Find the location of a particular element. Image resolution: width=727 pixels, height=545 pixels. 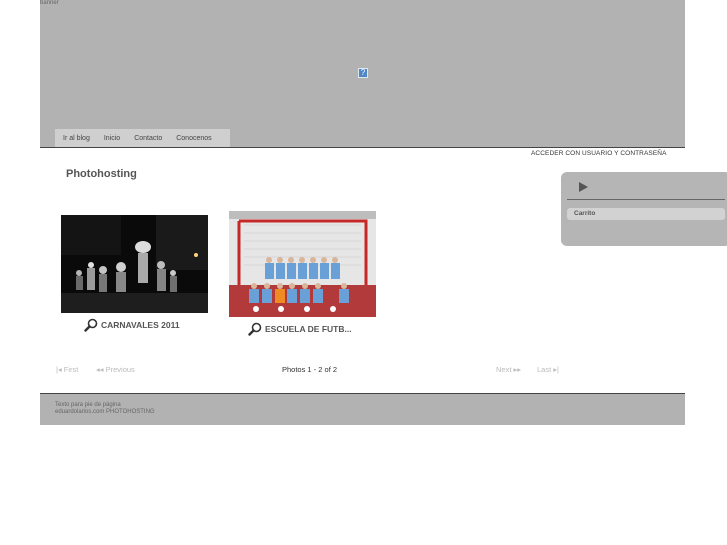

photo-thumbnail-carnavales is located at coordinates (134, 264).